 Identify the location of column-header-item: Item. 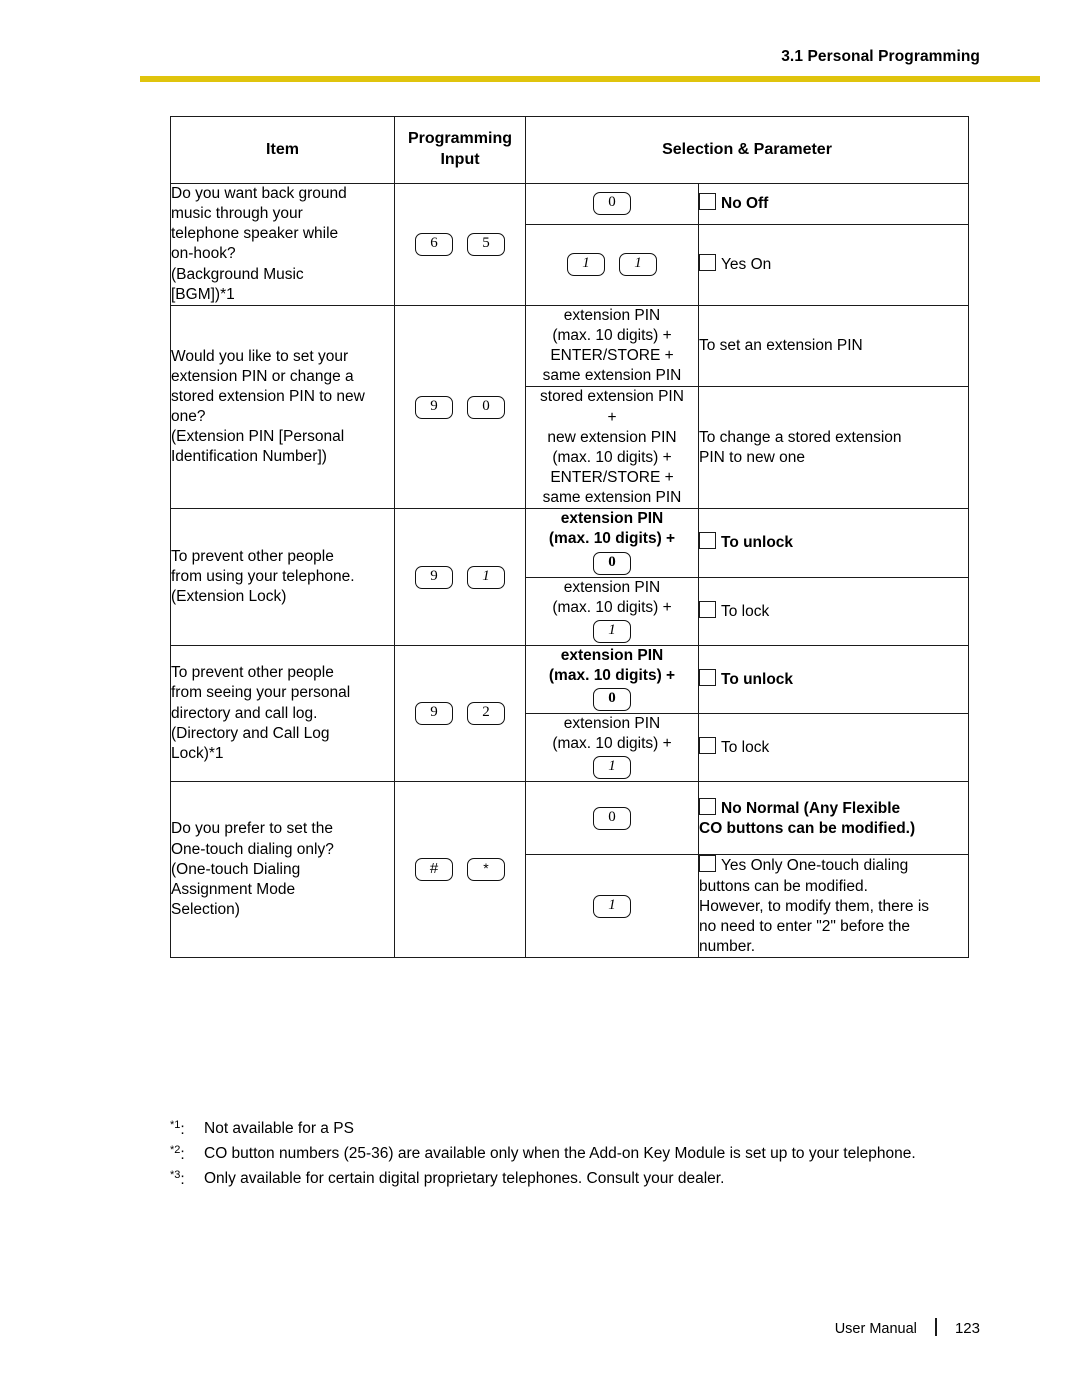
(282, 150).